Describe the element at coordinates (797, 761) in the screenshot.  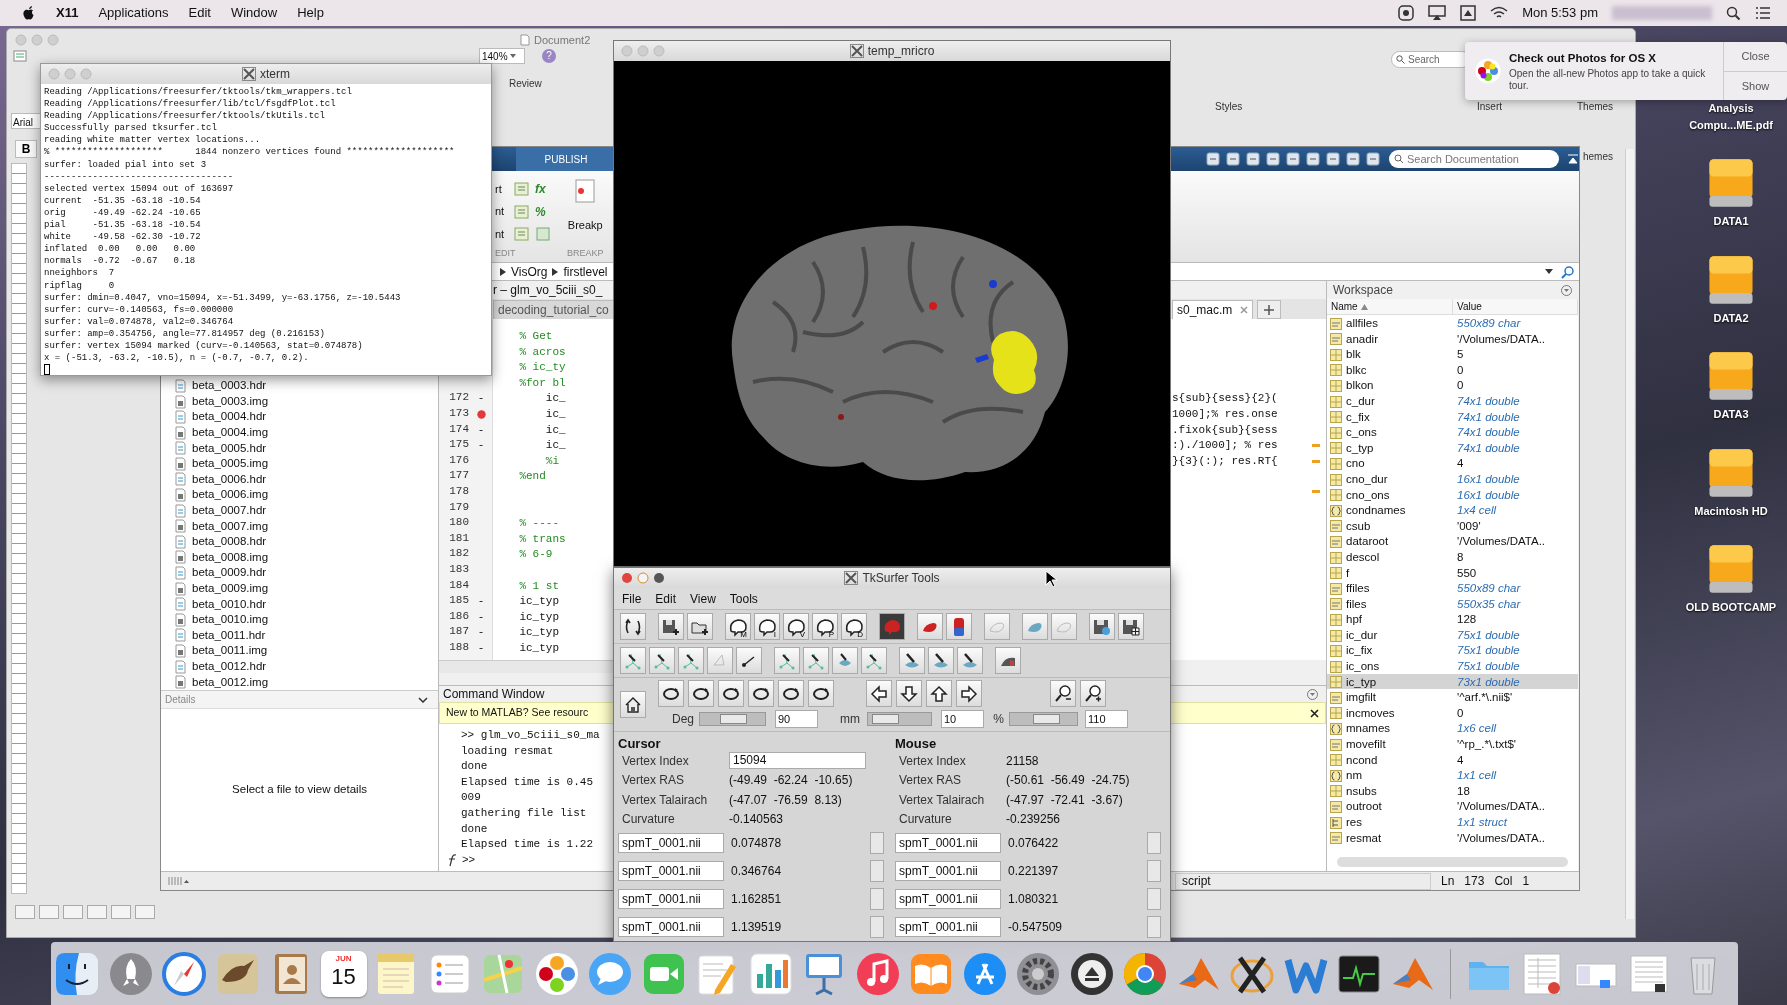
I see `text-field: 15094` at that location.